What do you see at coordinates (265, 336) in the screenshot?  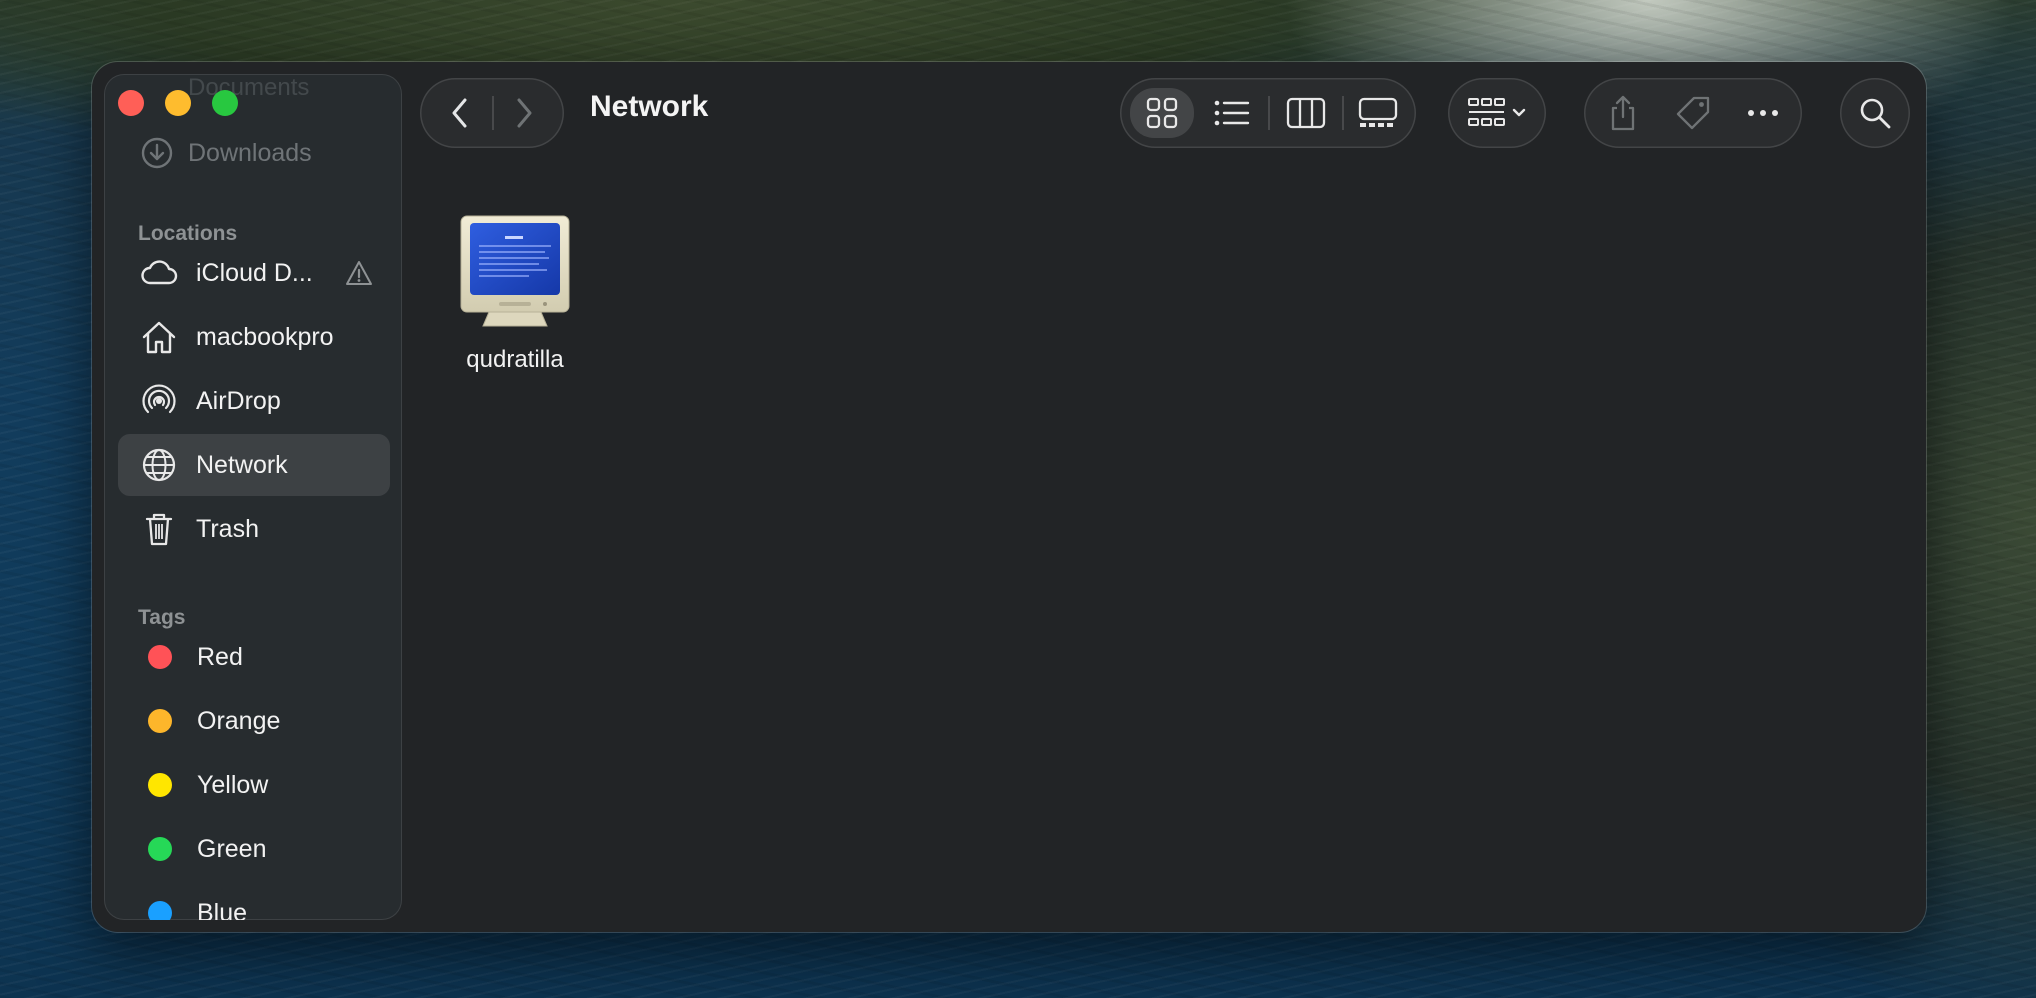 I see `sidebar-item-label: macbookpro` at bounding box center [265, 336].